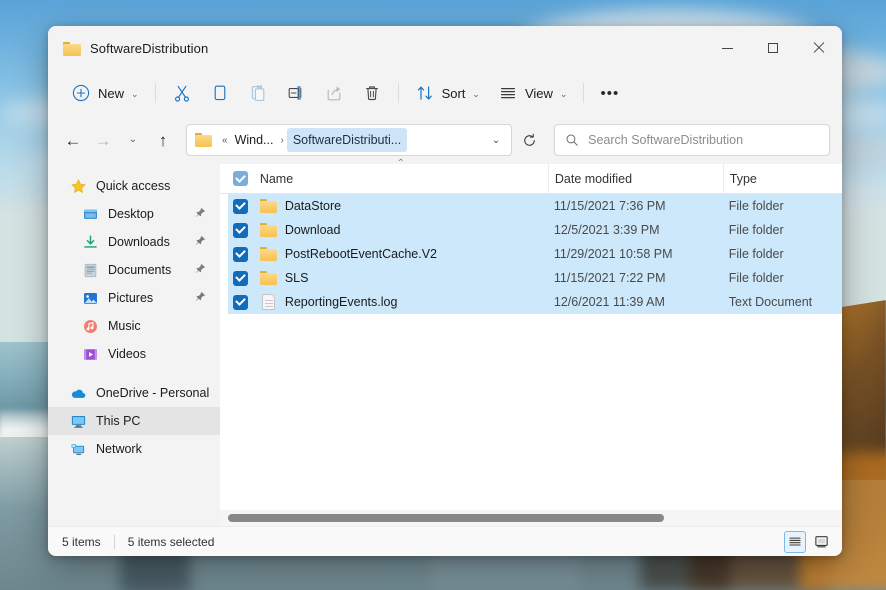  I want to click on forward-arrow-icon: →, so click(103, 140).